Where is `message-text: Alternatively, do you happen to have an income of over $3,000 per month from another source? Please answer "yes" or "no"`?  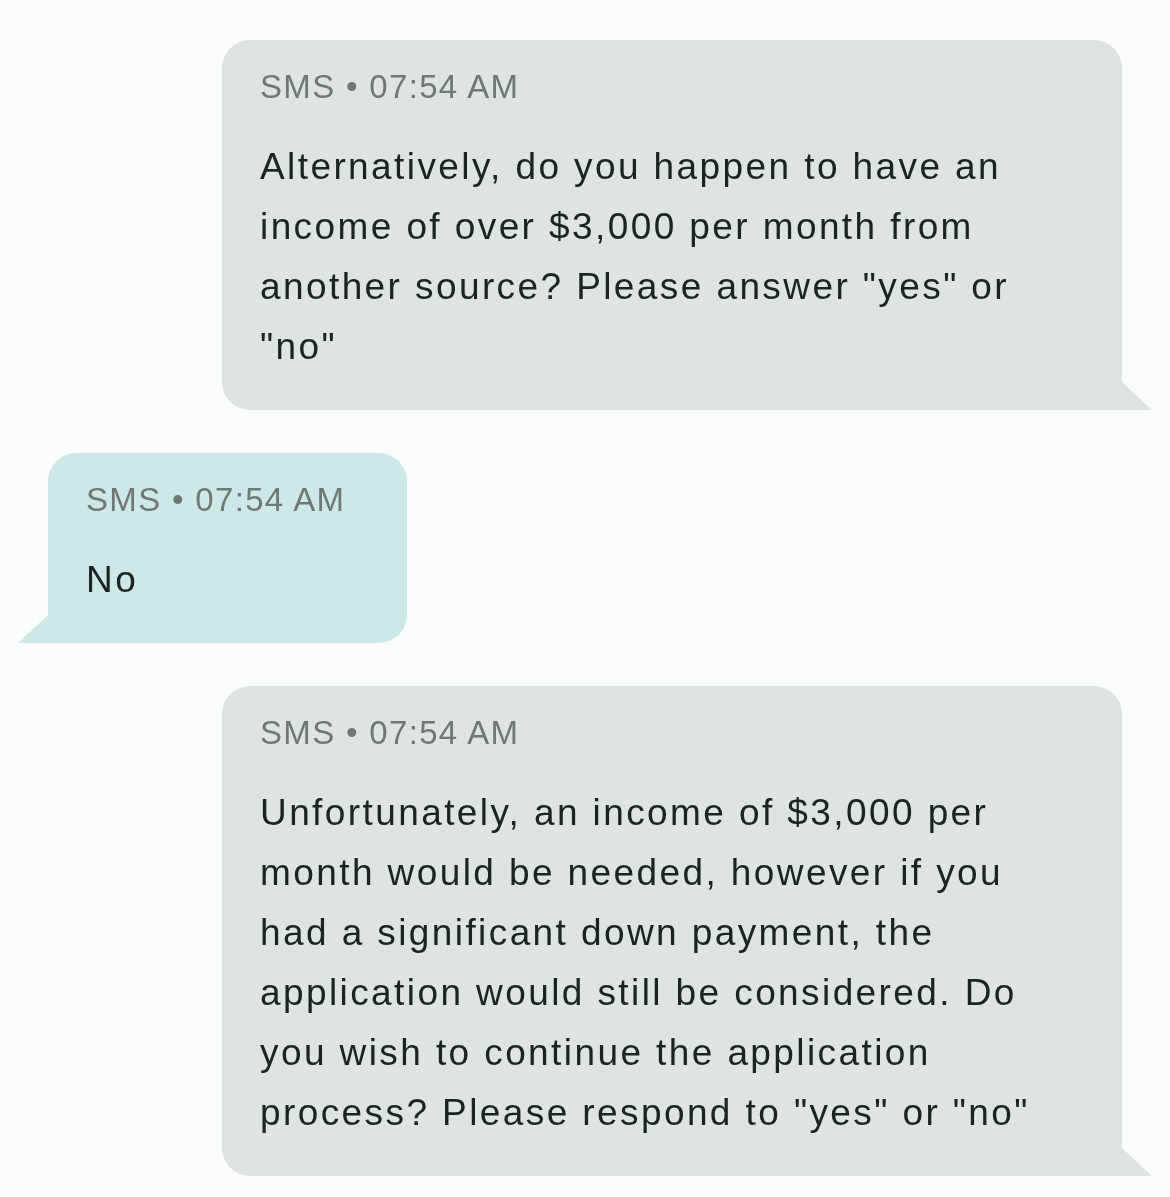
message-text: Alternatively, do you happen to have an income of over $3,000 per month from another source? Please answer "yes" or "no" is located at coordinates (635, 257).